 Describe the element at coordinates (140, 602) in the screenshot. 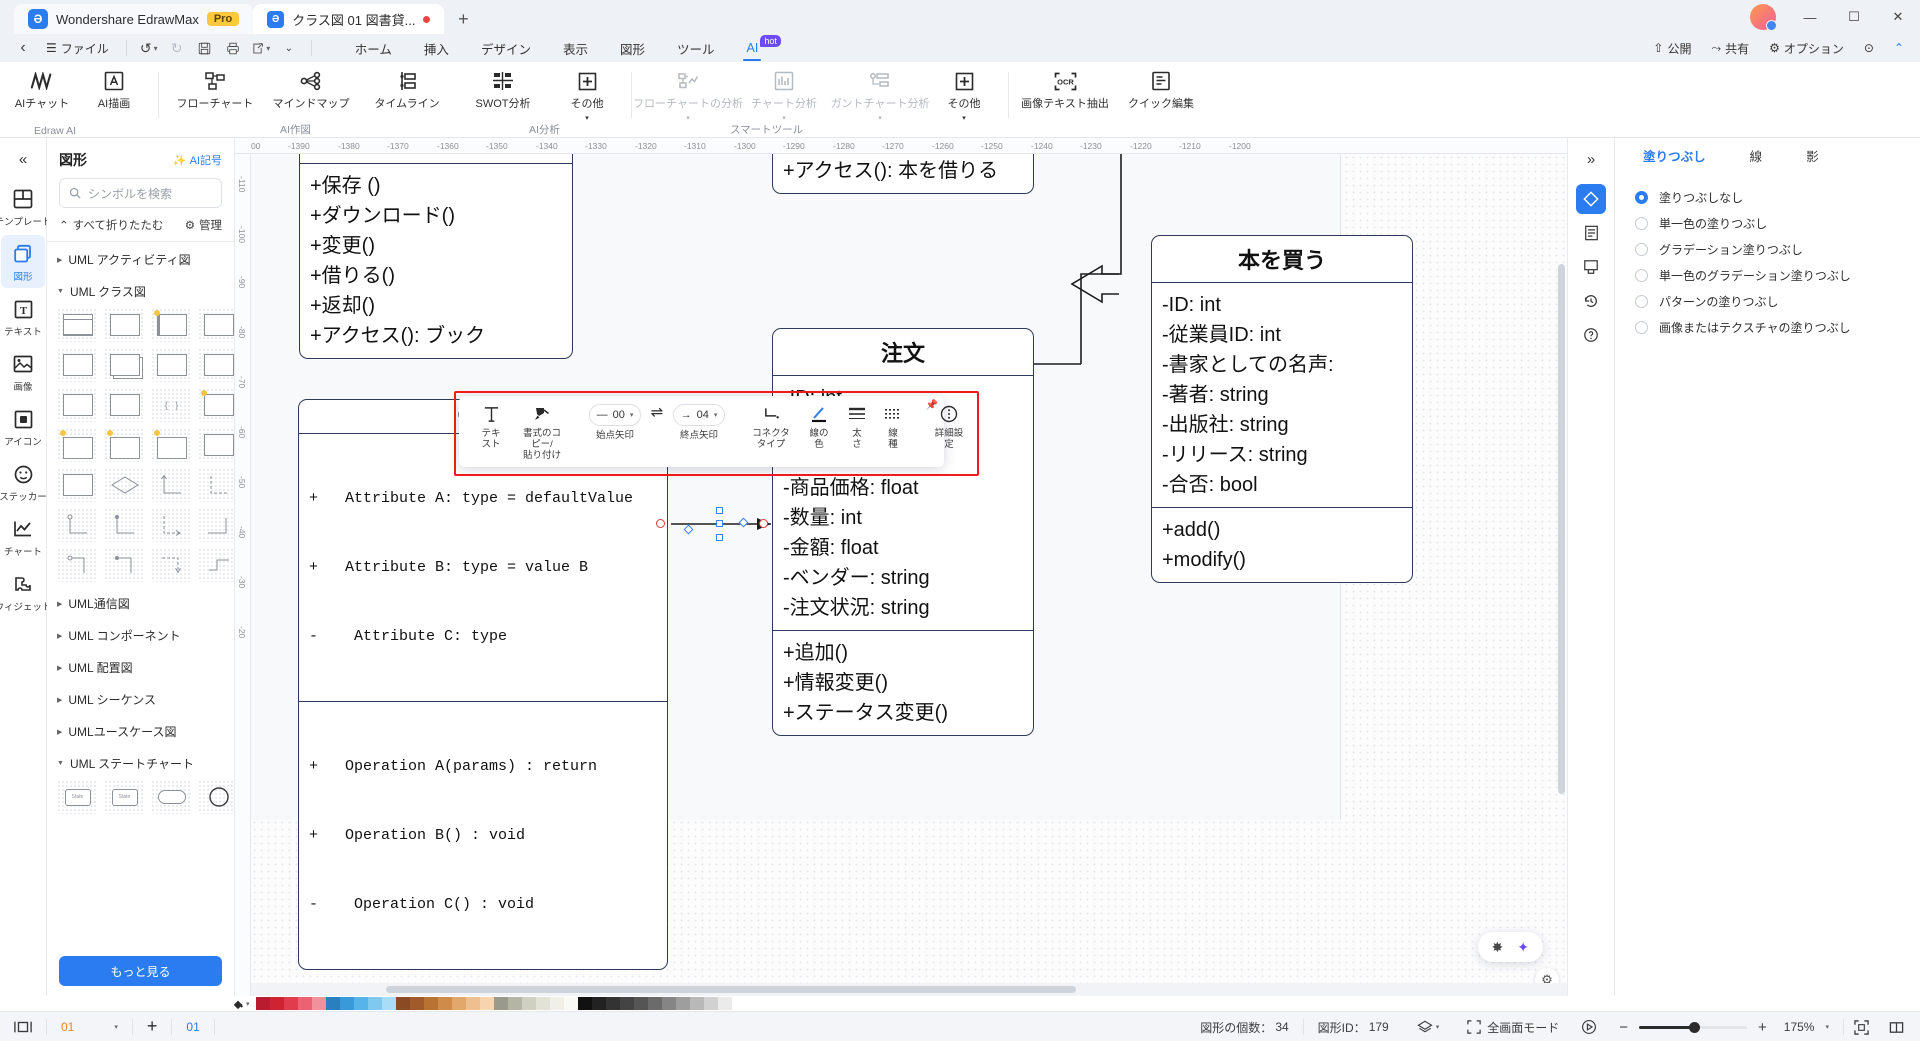

I see `category-uml-communication: ▶ UML通信図` at that location.